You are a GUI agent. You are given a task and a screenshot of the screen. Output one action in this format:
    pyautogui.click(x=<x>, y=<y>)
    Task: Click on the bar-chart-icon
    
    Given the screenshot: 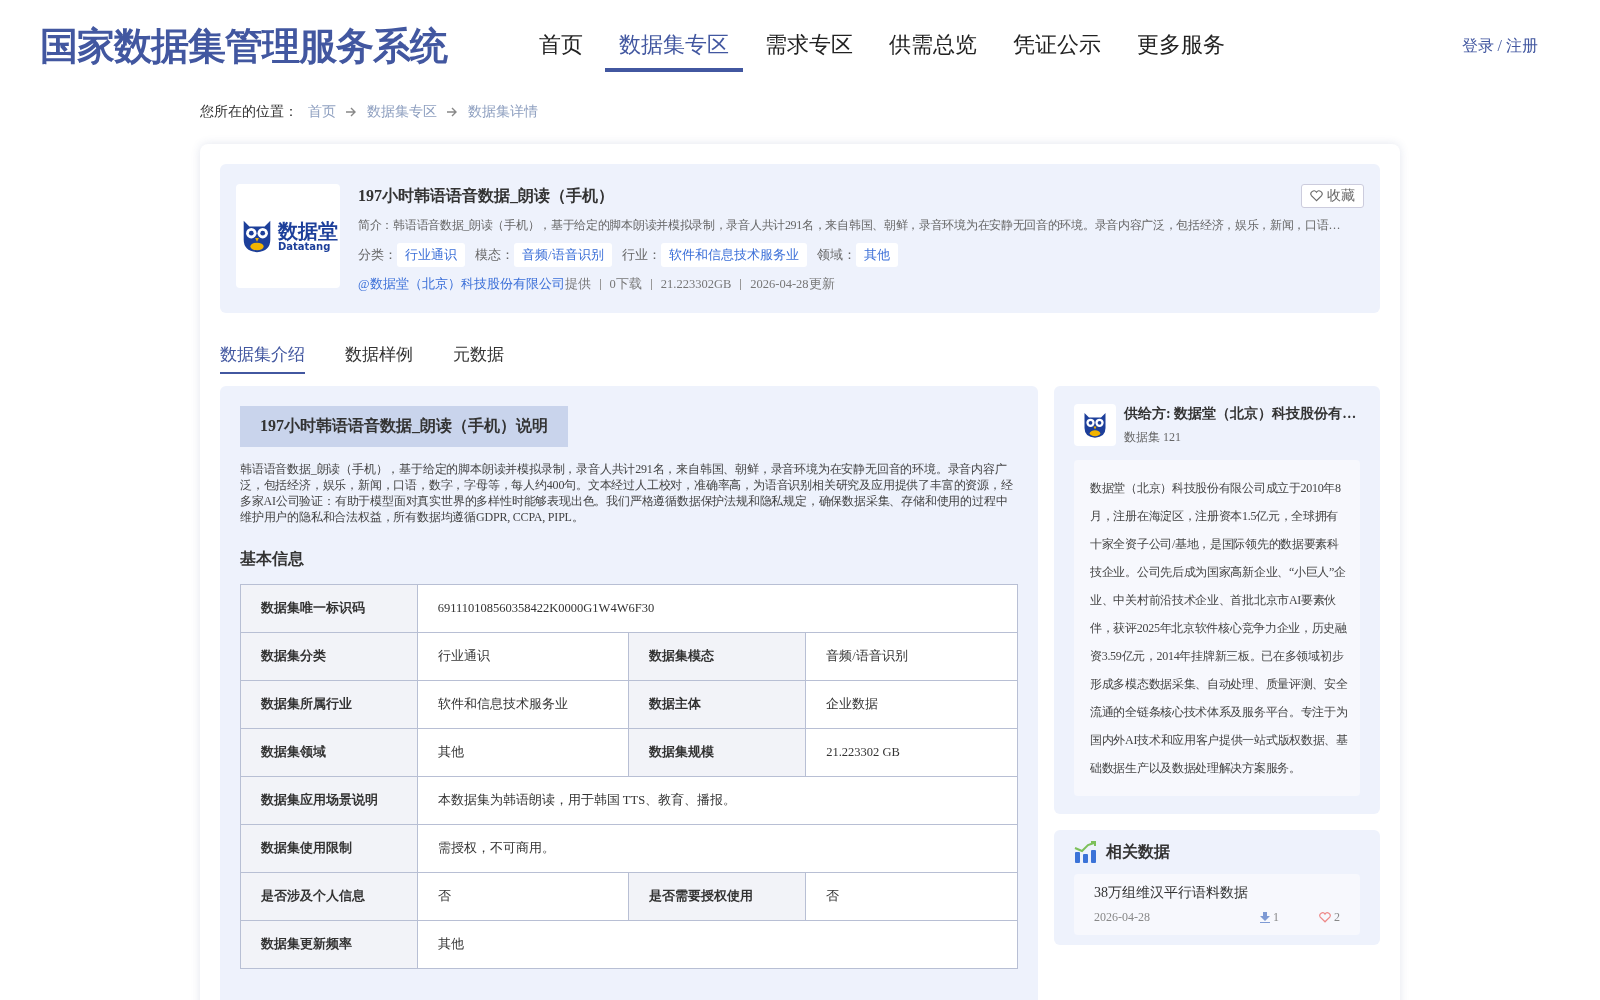 What is the action you would take?
    pyautogui.click(x=1086, y=852)
    